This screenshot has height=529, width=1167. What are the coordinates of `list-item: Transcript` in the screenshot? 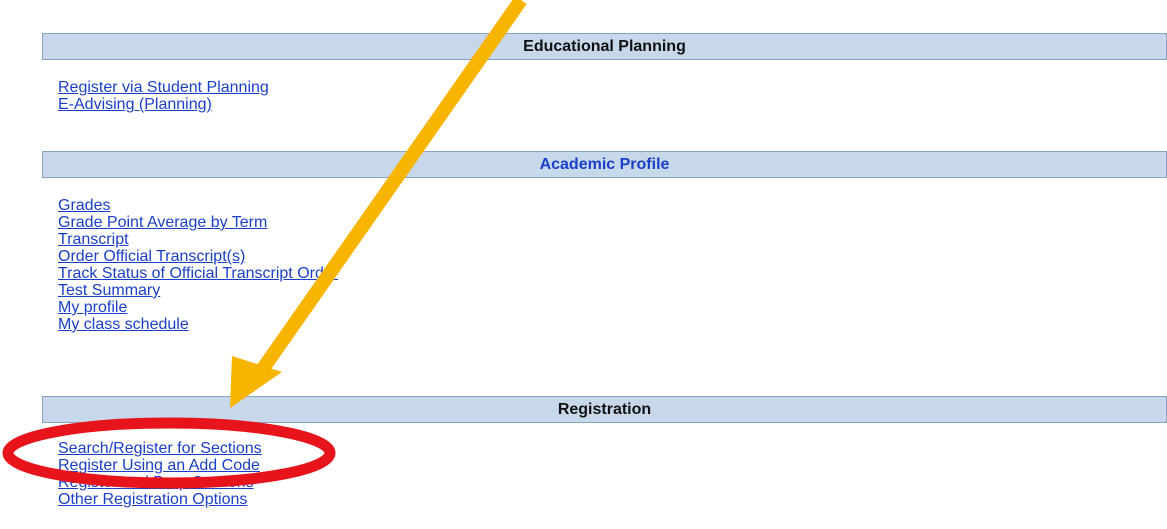 It's located at (198, 239).